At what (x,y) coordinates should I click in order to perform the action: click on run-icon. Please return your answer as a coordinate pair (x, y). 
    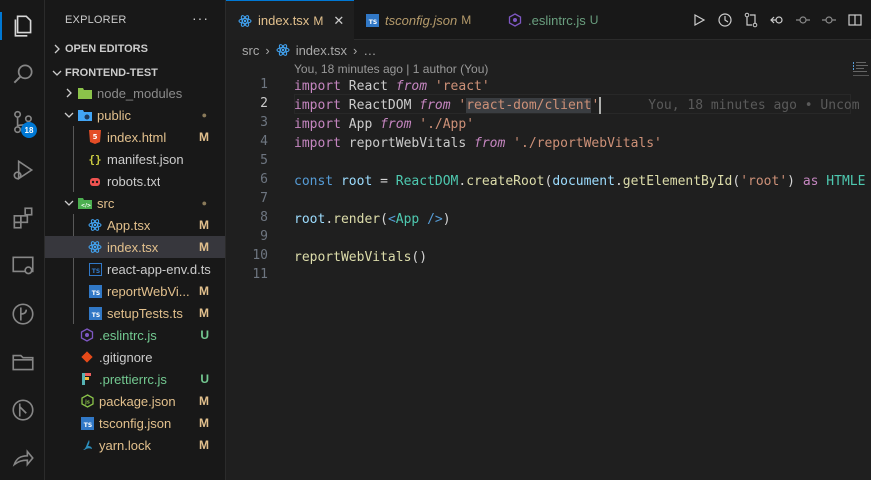
    Looking at the image, I should click on (699, 20).